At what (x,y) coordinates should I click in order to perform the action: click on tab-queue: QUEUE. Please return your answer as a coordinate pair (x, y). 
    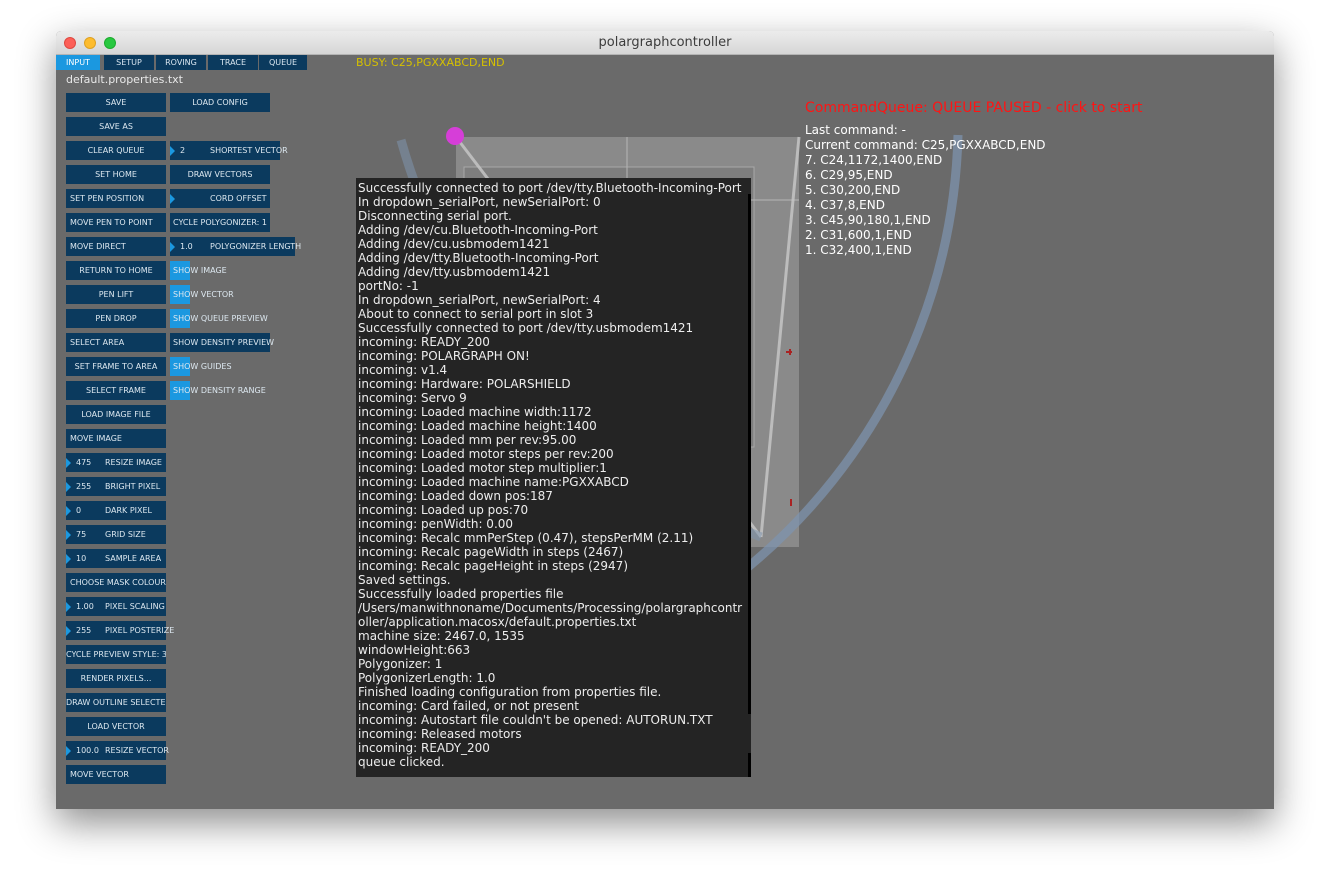
    Looking at the image, I should click on (283, 62).